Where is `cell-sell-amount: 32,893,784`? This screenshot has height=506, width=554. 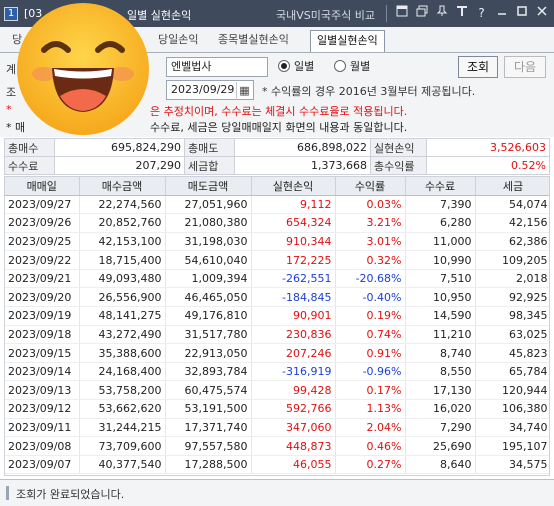
cell-sell-amount: 32,893,784 is located at coordinates (208, 372).